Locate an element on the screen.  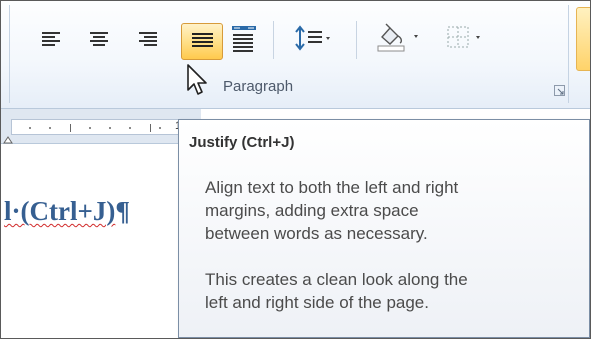
borders-icon is located at coordinates (471, 38).